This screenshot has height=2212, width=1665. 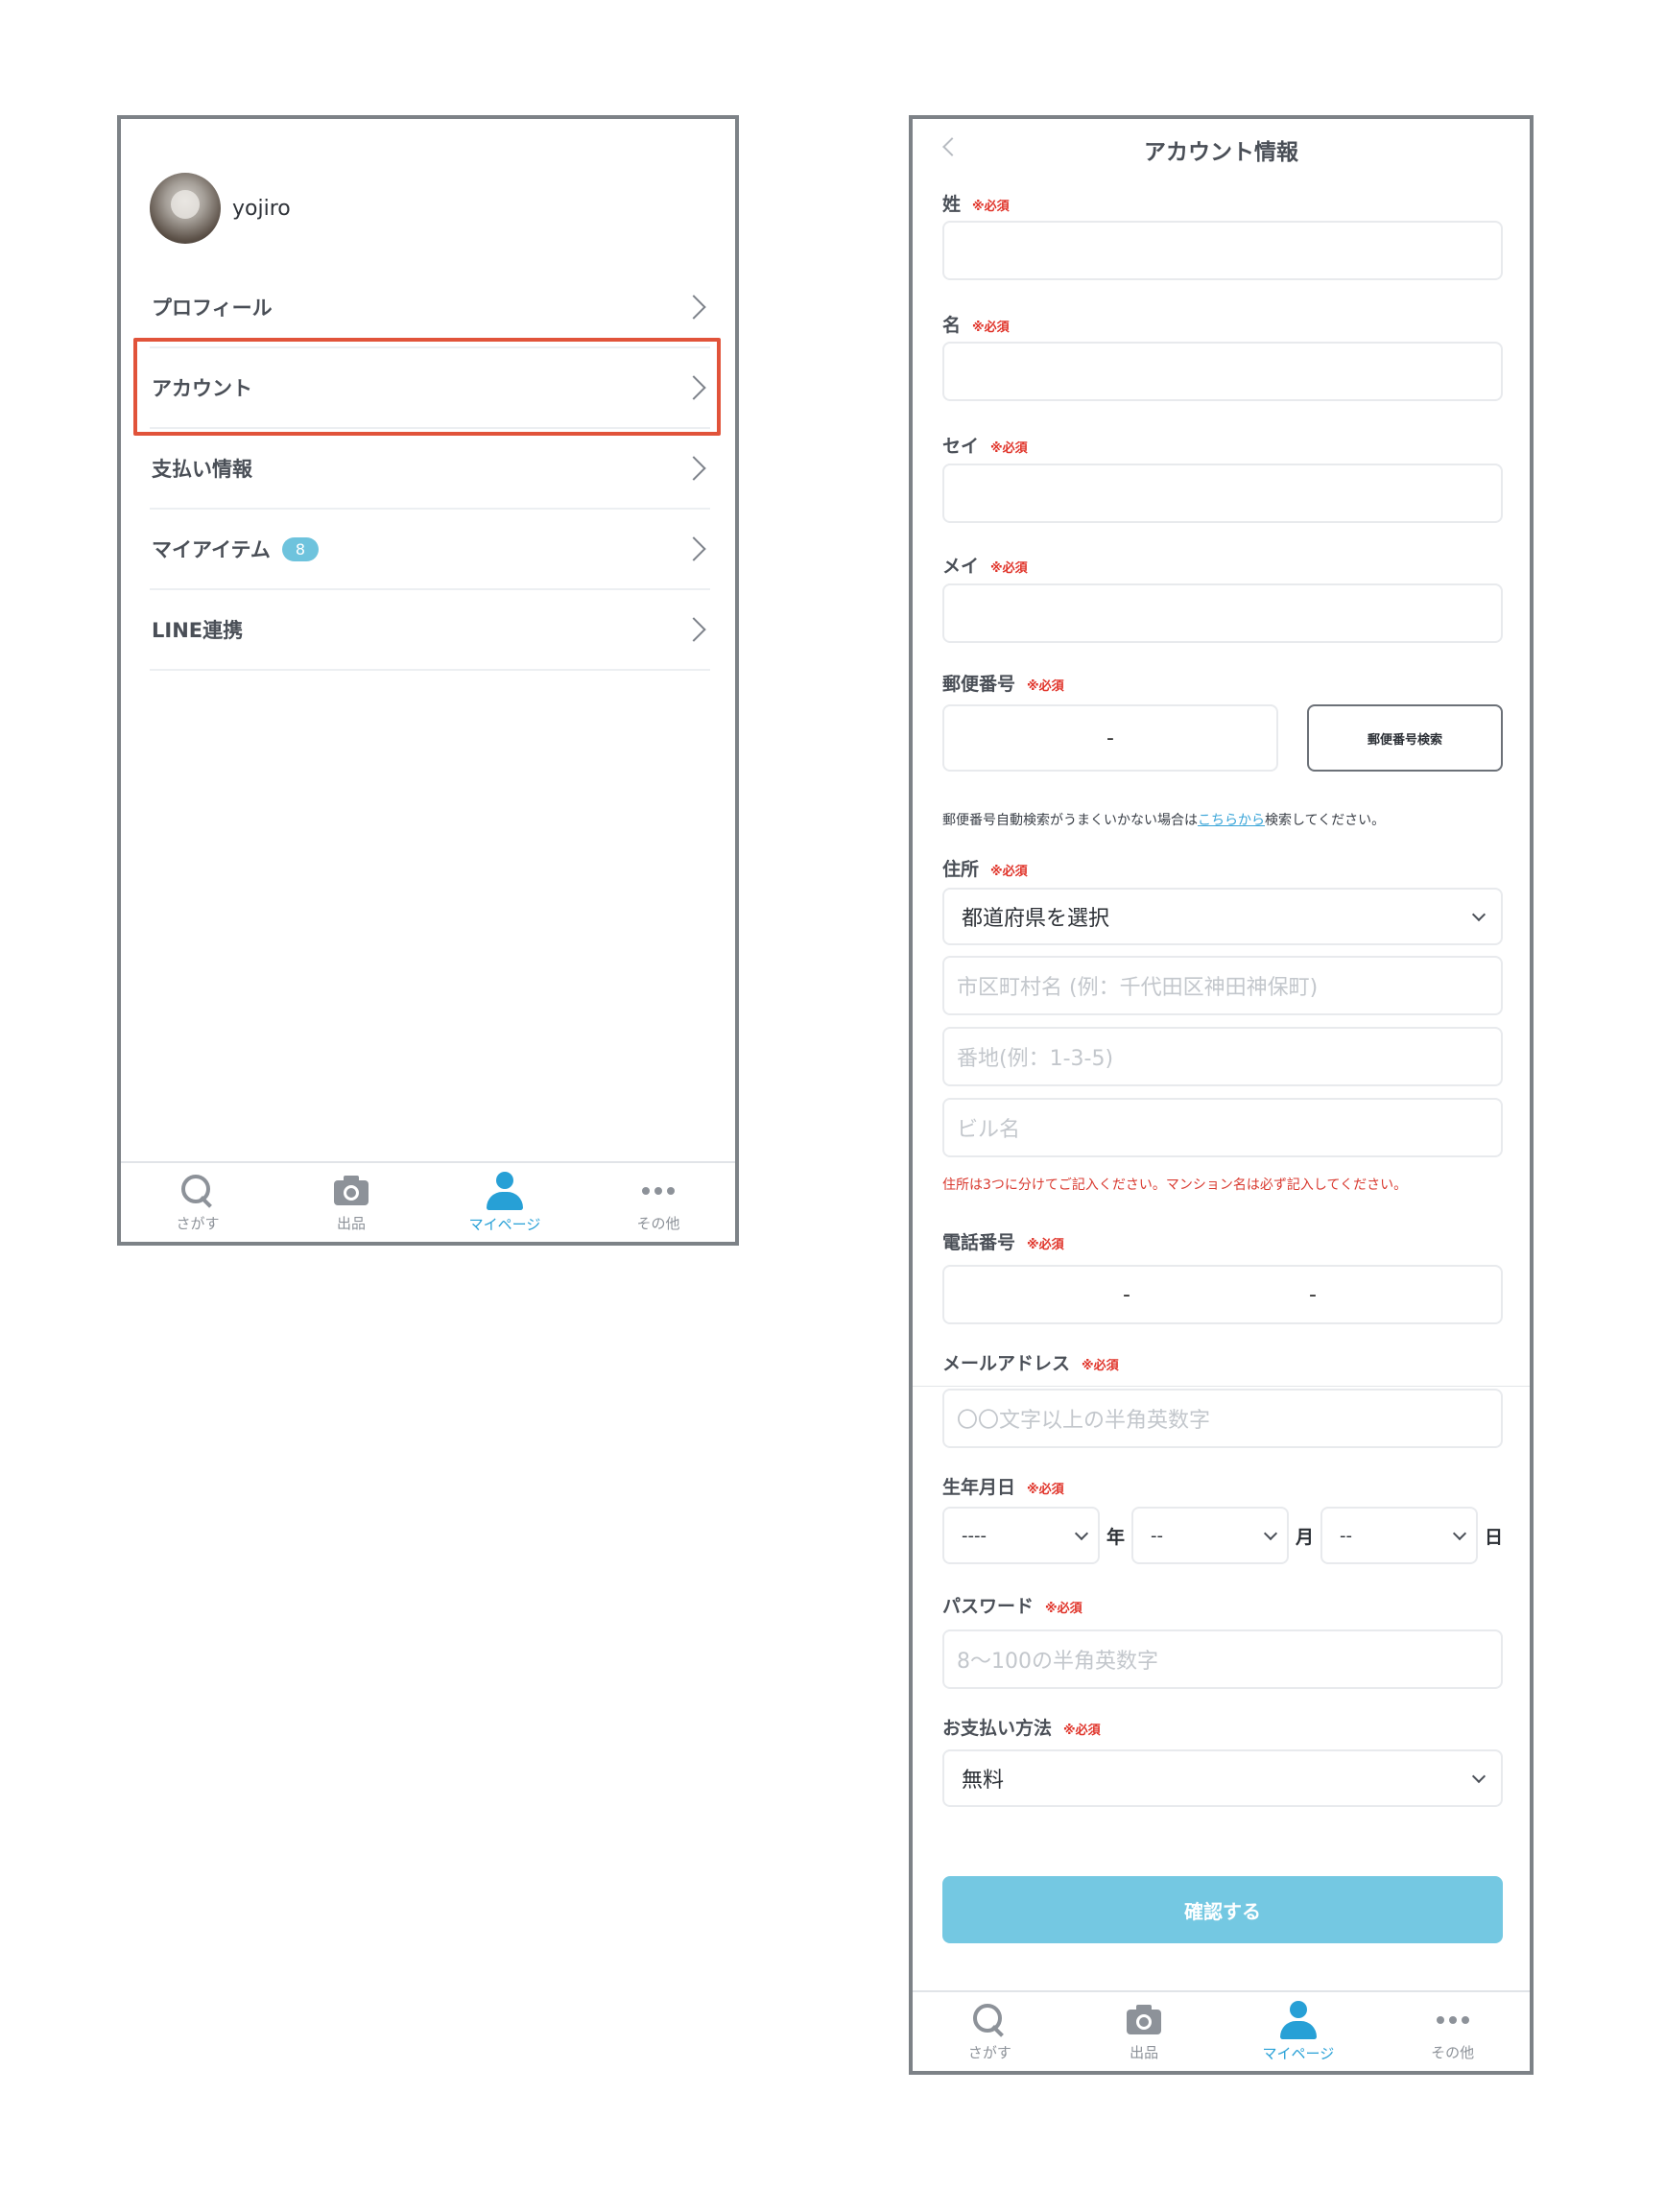 What do you see at coordinates (505, 1190) in the screenshot?
I see `person-icon` at bounding box center [505, 1190].